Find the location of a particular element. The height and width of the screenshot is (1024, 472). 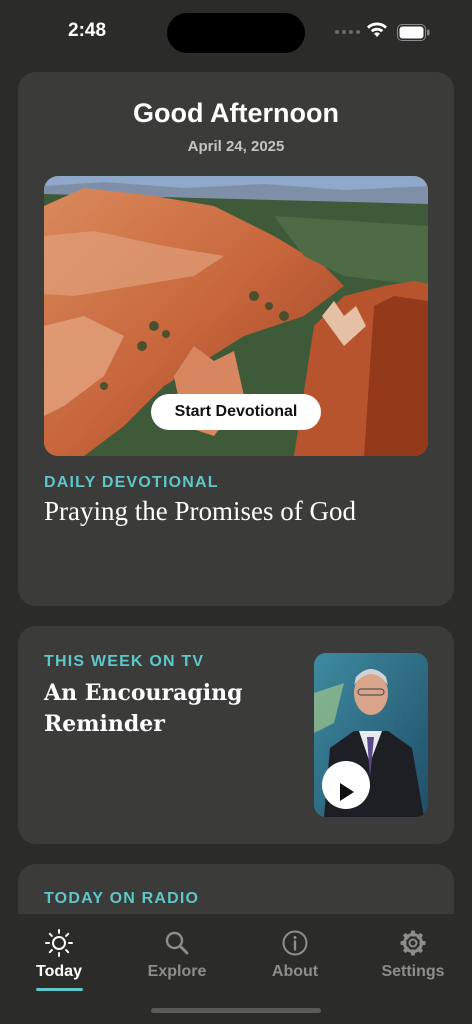

devotional-title: Praying the Promises of God is located at coordinates (234, 511).